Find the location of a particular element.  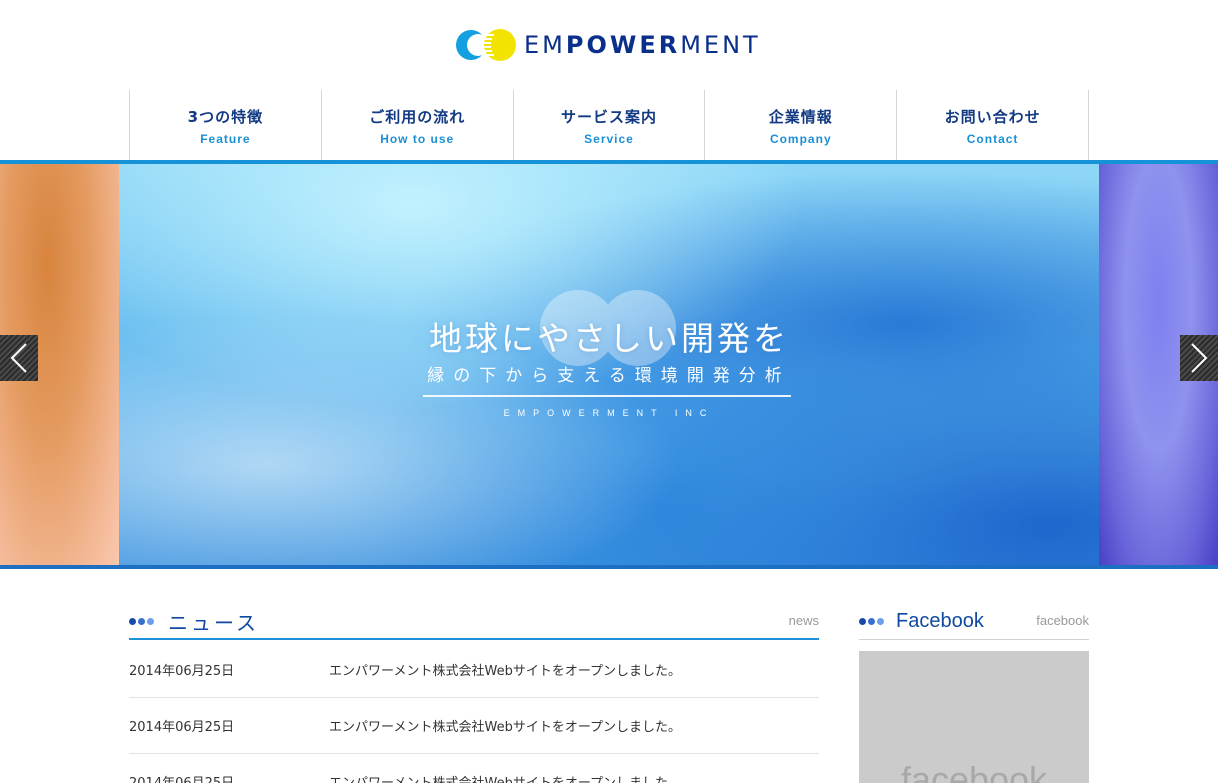

slider-next-button is located at coordinates (1199, 358).